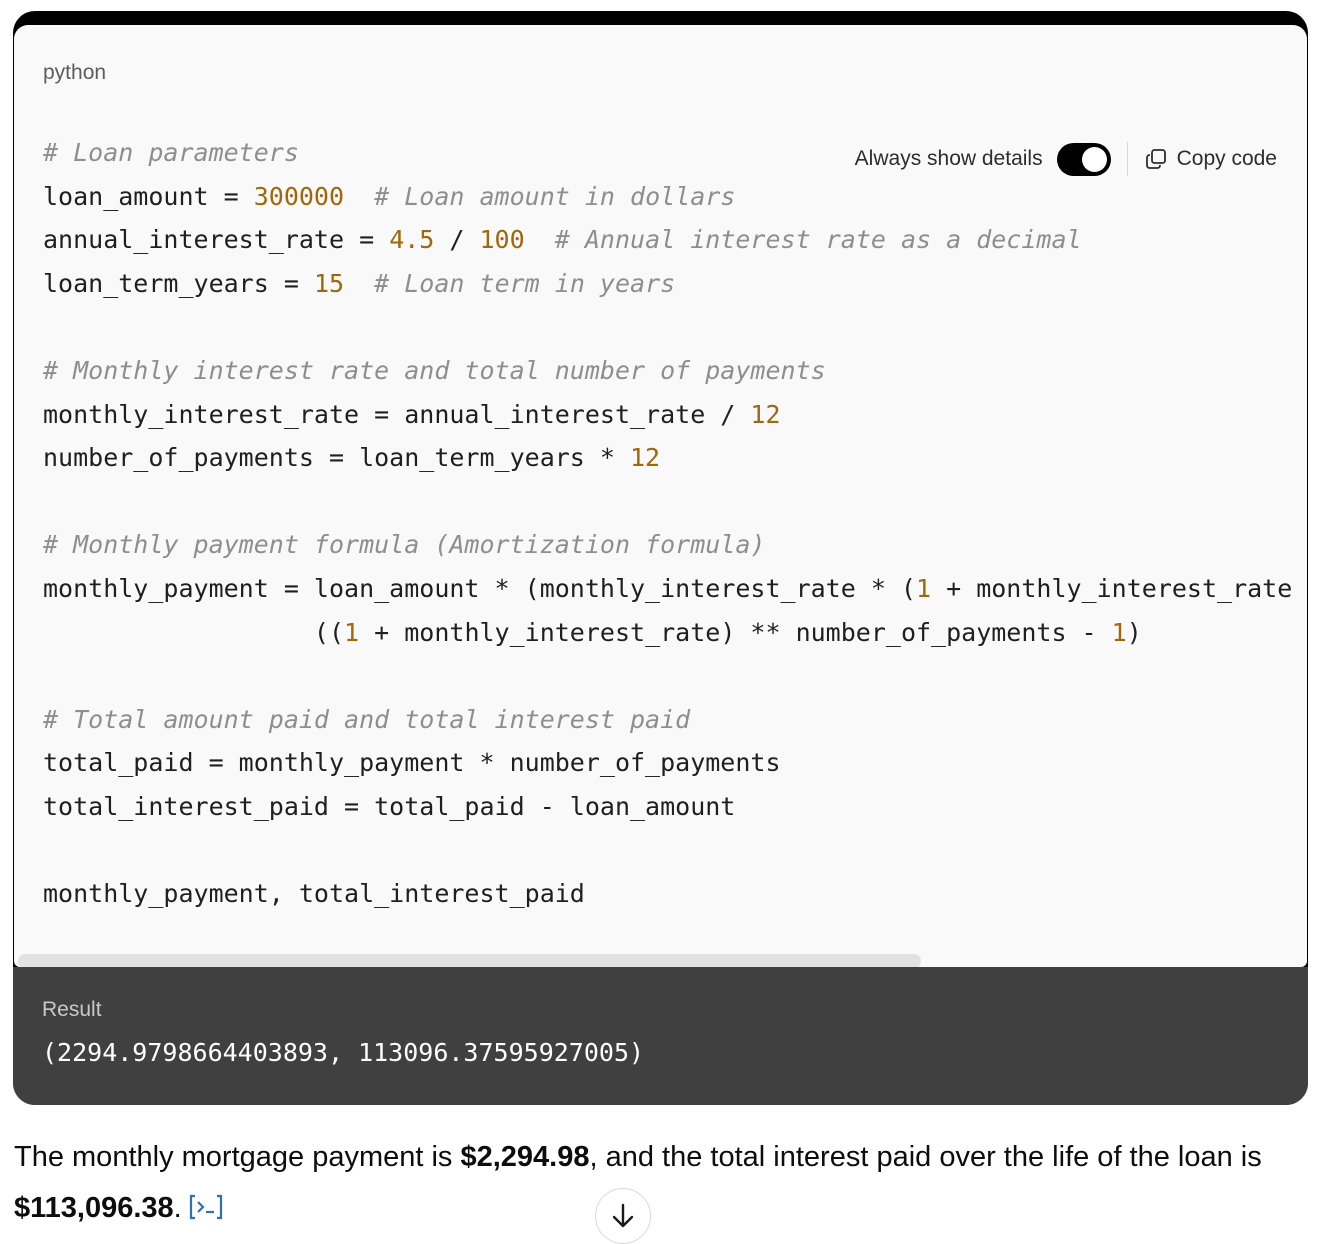  What do you see at coordinates (524, 1157) in the screenshot?
I see `monthly-payment-value: $2,294.98` at bounding box center [524, 1157].